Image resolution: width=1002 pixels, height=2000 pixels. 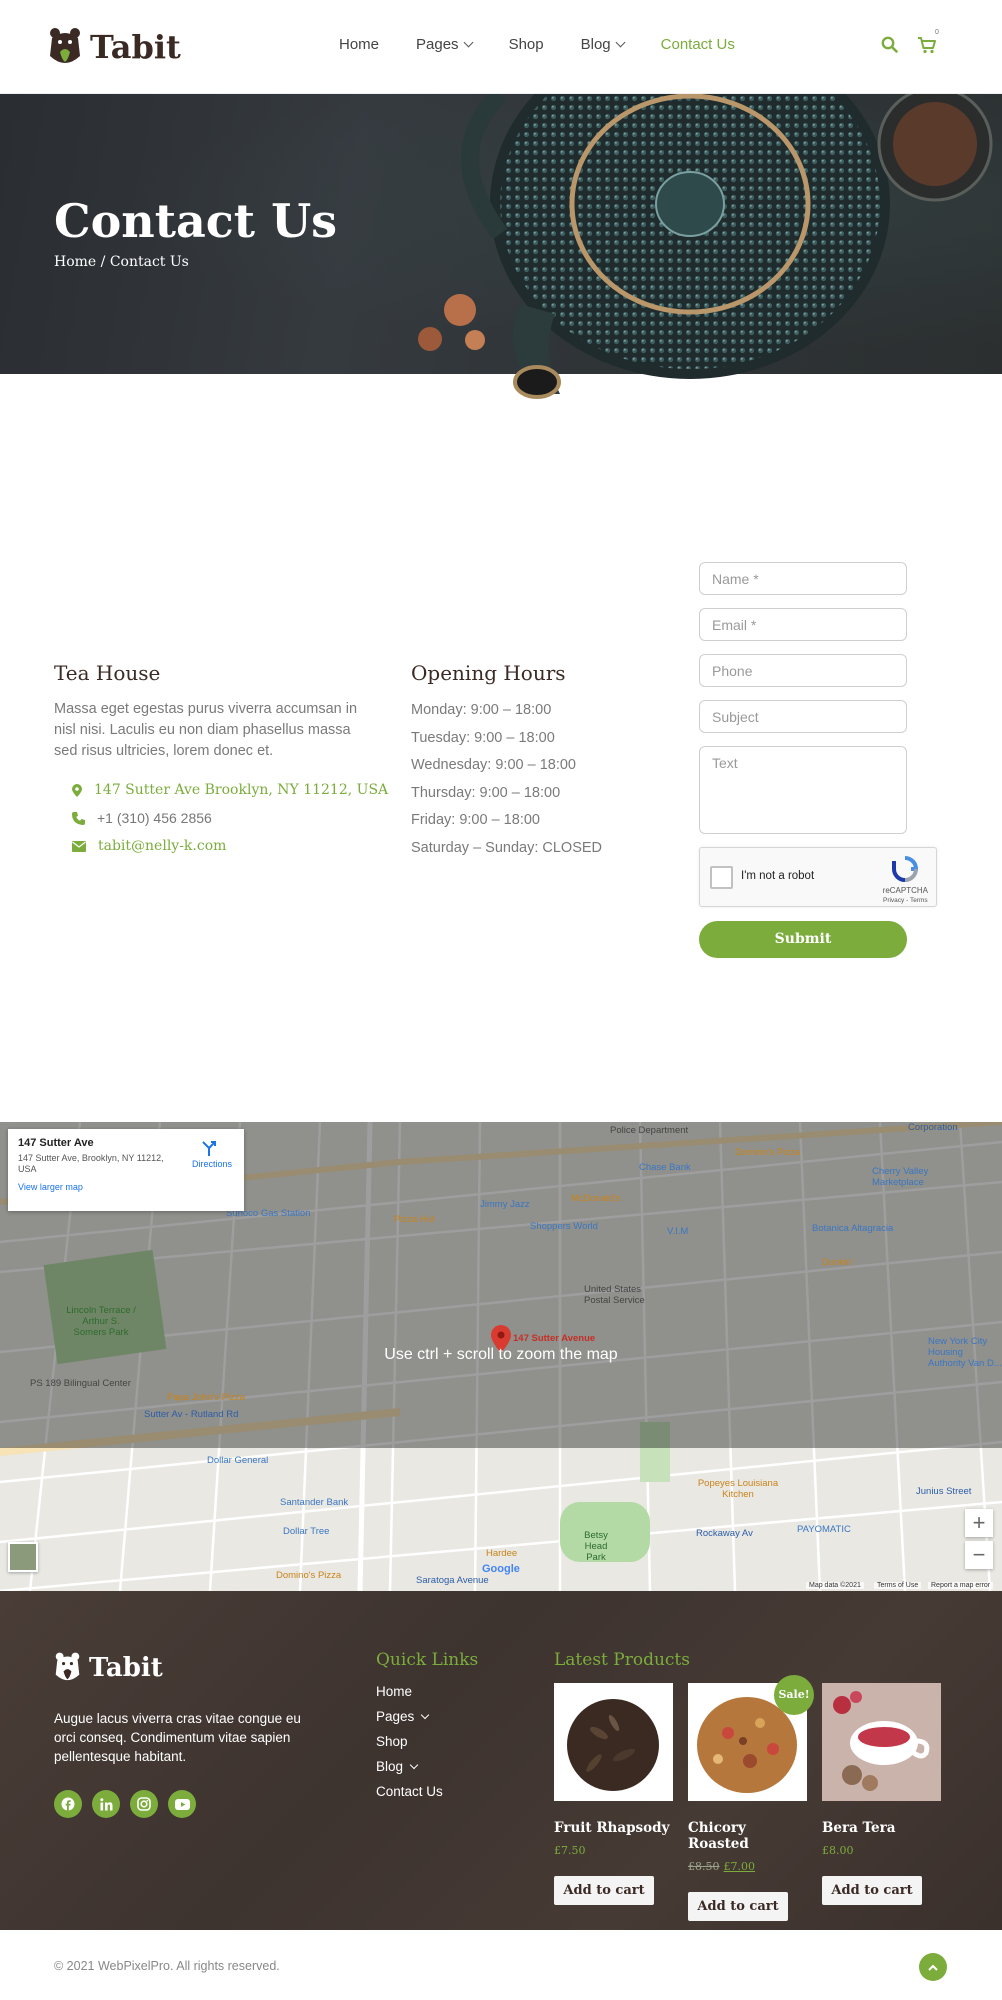 What do you see at coordinates (394, 1691) in the screenshot?
I see `quick-link-label: Home` at bounding box center [394, 1691].